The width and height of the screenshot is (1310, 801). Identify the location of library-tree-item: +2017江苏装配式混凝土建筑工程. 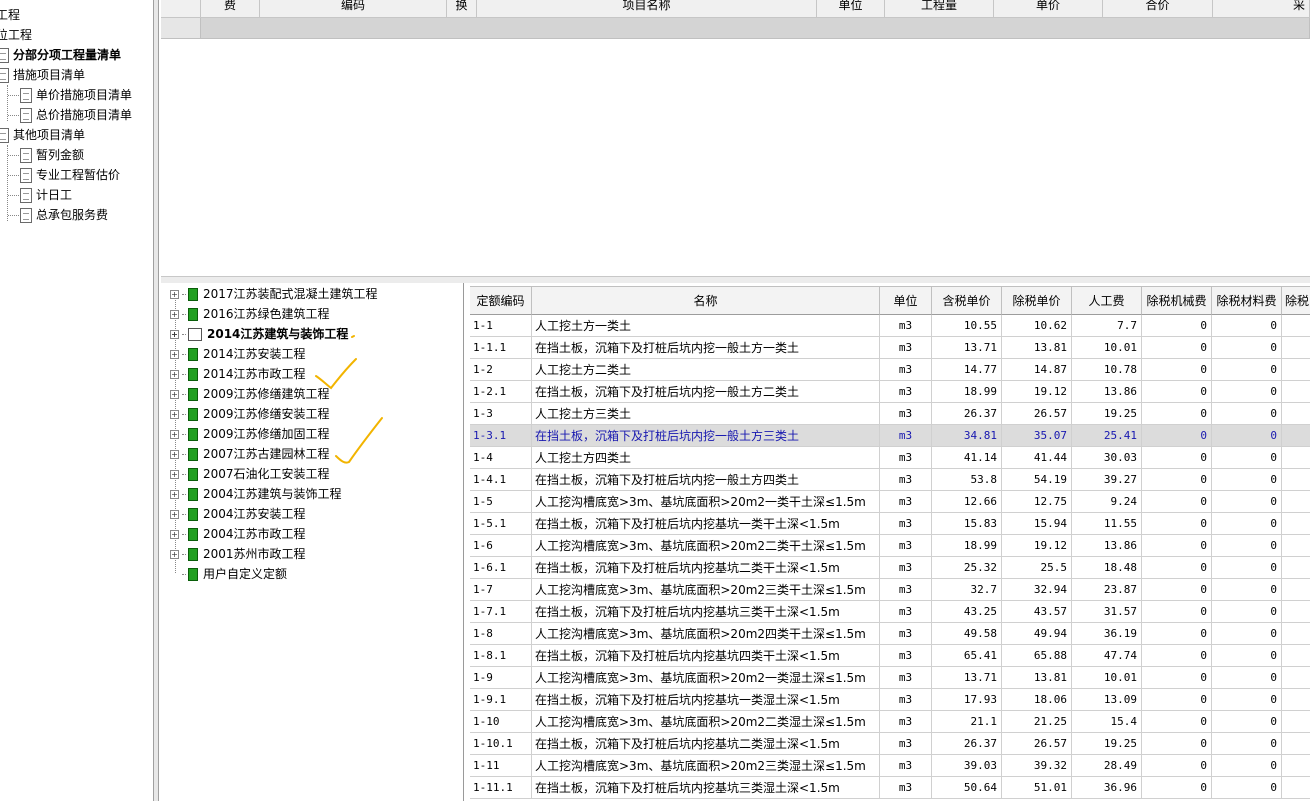
(274, 294).